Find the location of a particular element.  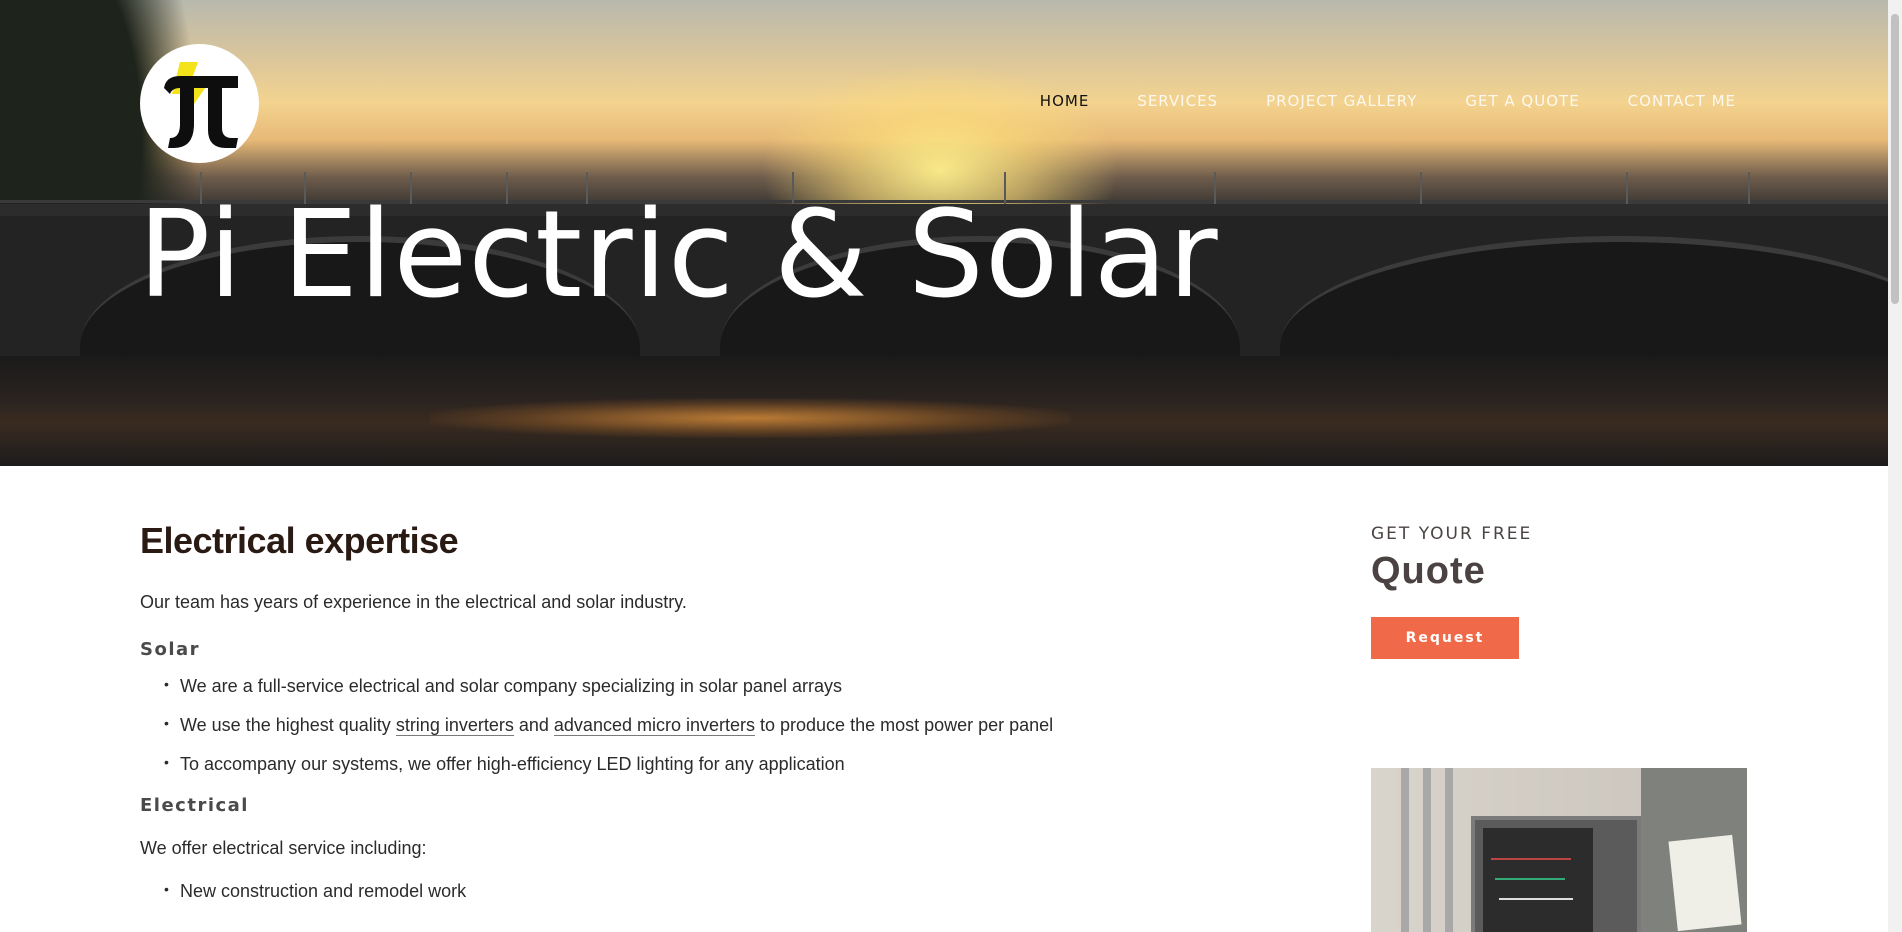

pi-lightning-icon is located at coordinates (200, 104).